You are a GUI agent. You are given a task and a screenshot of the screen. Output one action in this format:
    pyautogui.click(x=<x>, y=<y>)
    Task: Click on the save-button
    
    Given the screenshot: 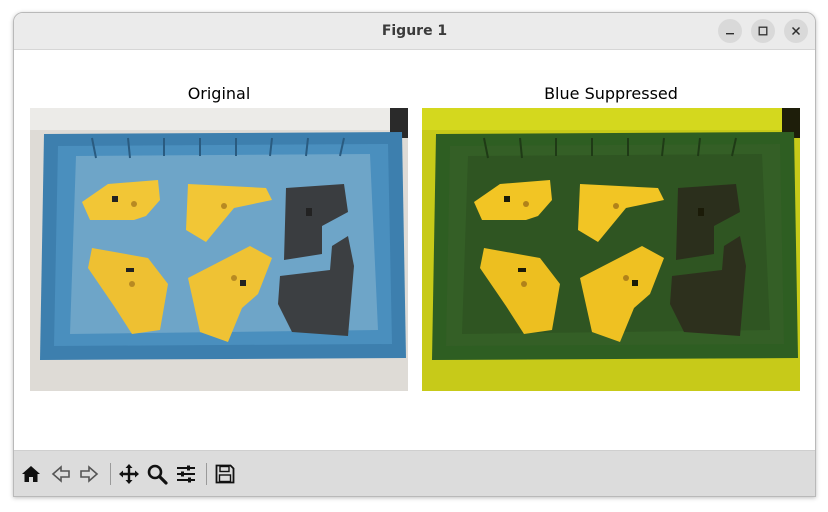 What is the action you would take?
    pyautogui.click(x=225, y=474)
    